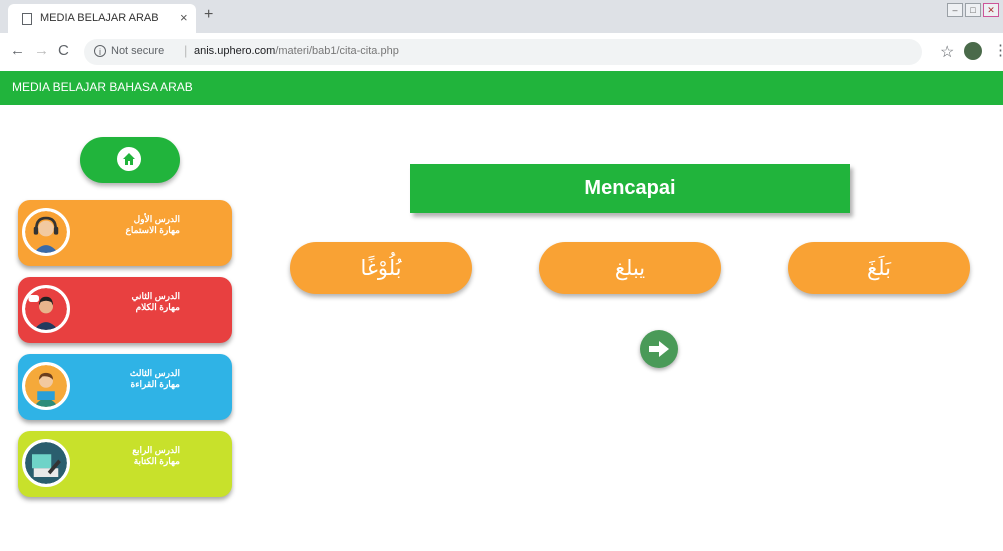 Image resolution: width=1003 pixels, height=551 pixels. Describe the element at coordinates (156, 461) in the screenshot. I see `lesson-4-subtitle: مهارة الكتابة` at that location.